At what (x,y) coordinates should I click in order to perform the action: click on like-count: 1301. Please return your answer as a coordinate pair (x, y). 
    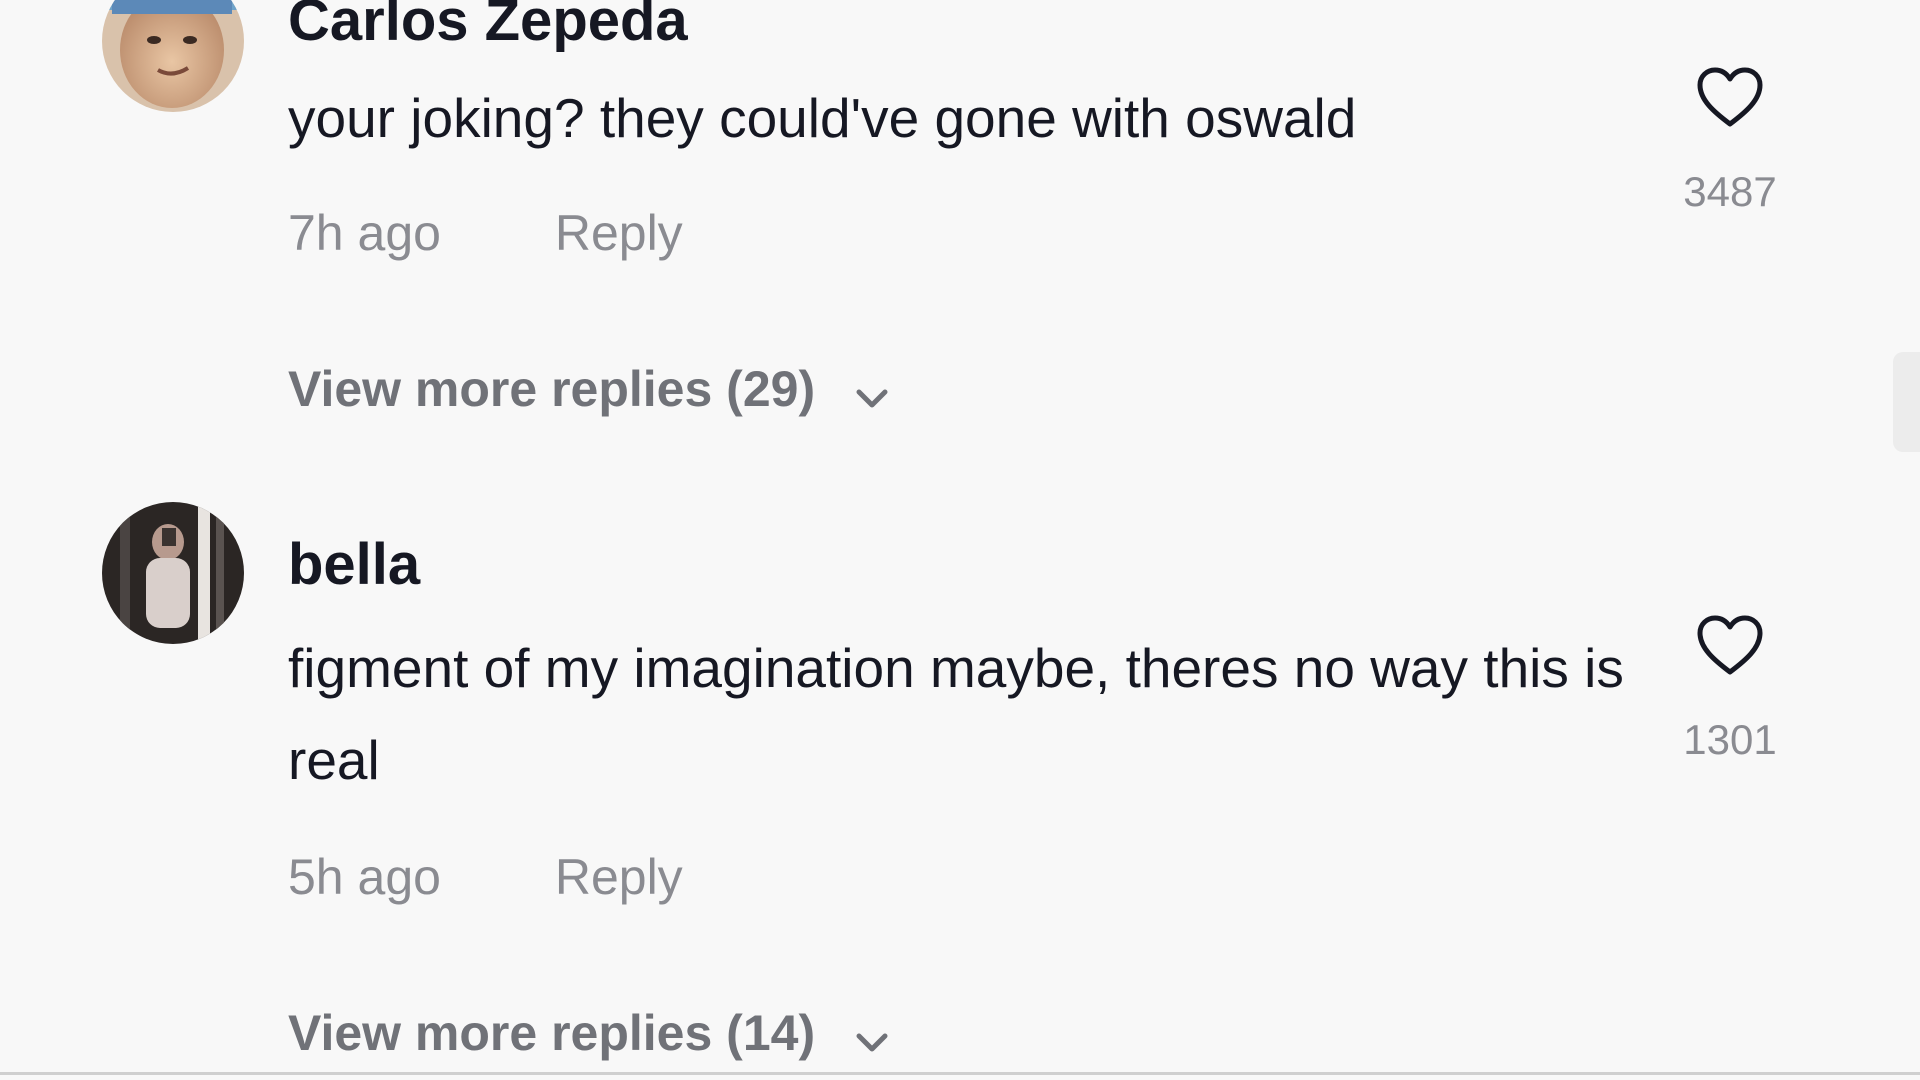
    Looking at the image, I should click on (1730, 739).